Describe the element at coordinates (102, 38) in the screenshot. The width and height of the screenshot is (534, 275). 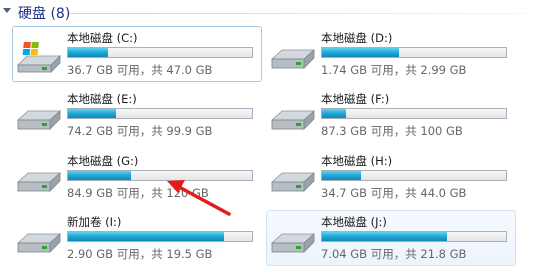
I see `drive-label: 本地磁盘 (C:)` at that location.